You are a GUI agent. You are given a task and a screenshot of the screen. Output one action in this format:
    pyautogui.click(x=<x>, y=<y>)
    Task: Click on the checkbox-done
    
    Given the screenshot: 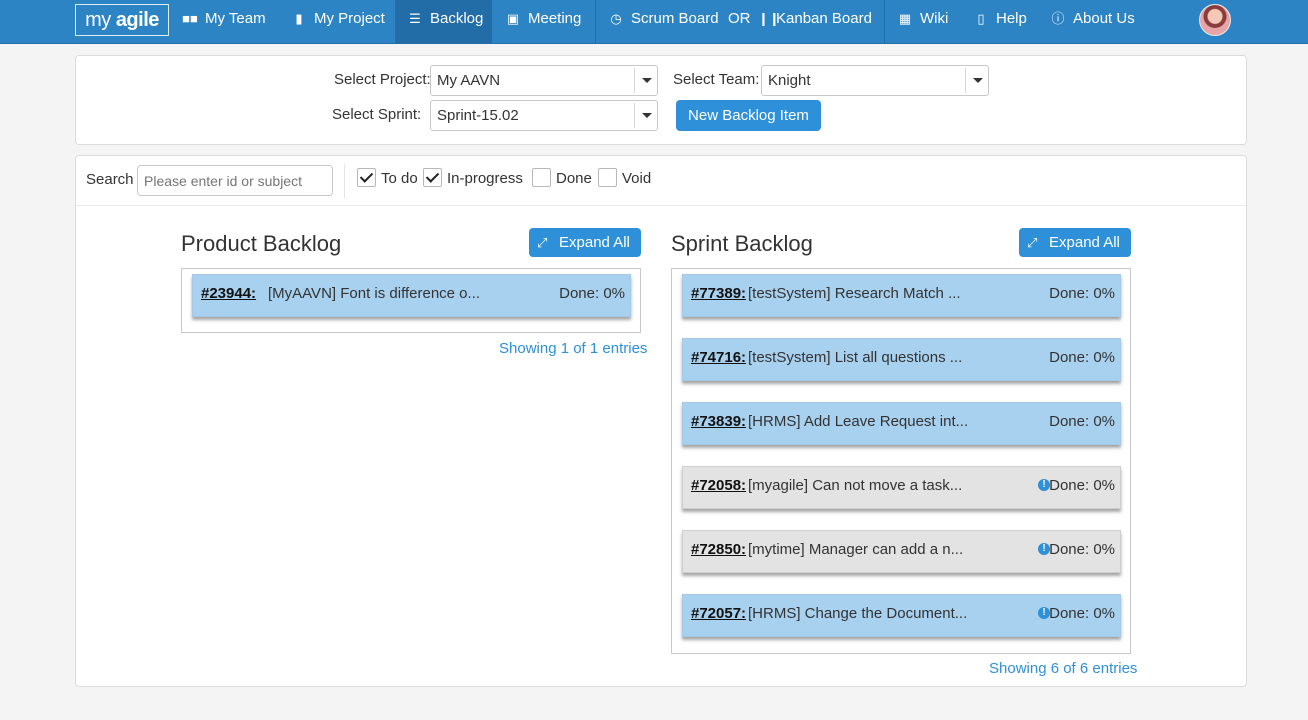 What is the action you would take?
    pyautogui.click(x=541, y=177)
    